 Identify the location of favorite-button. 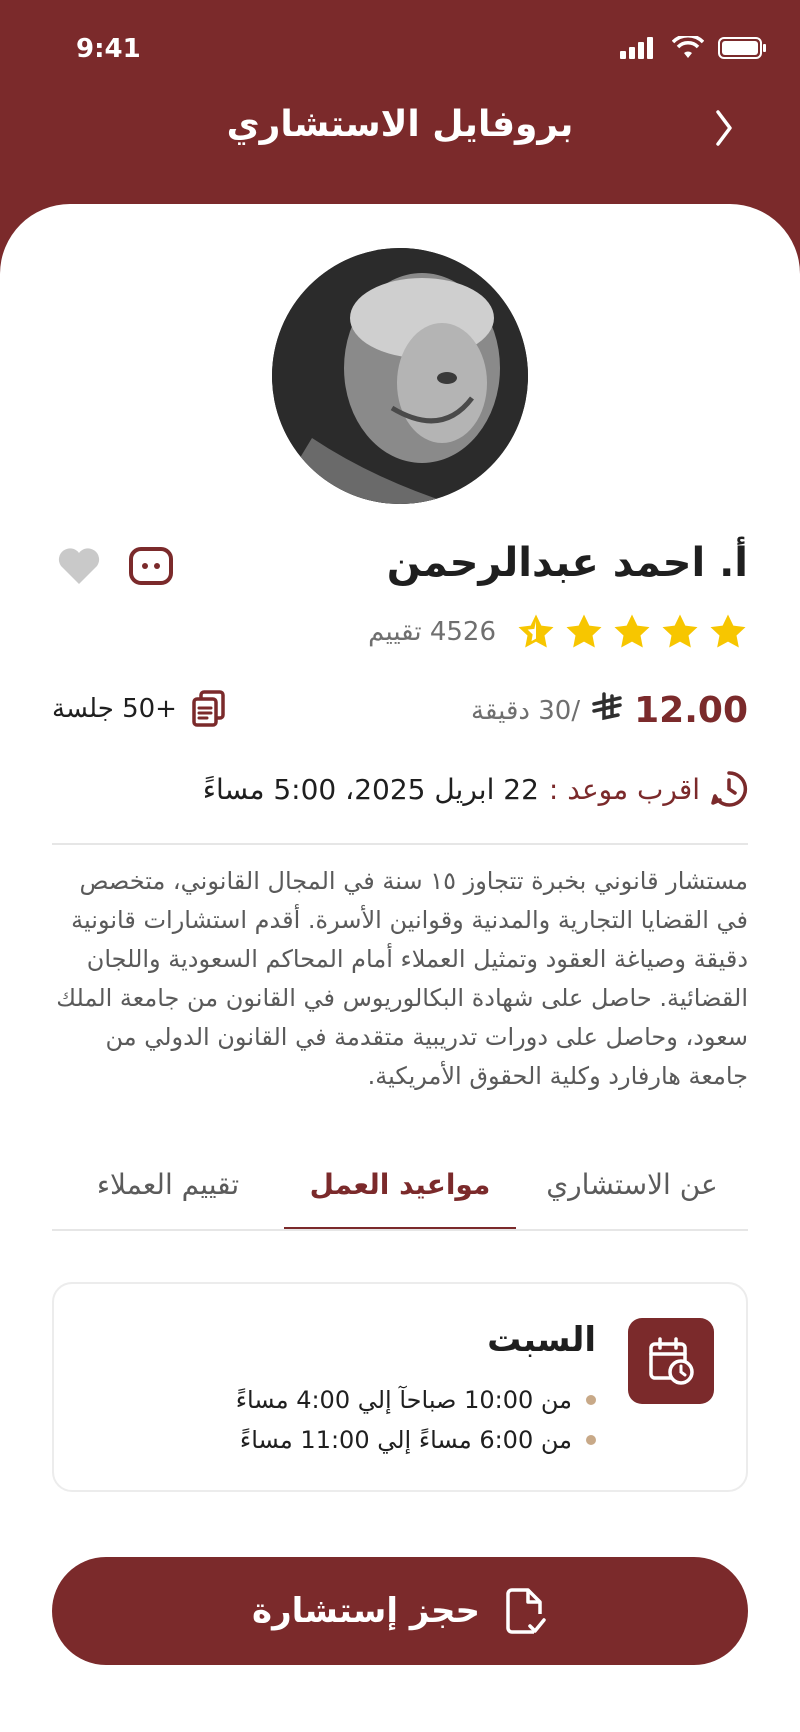
(79, 566).